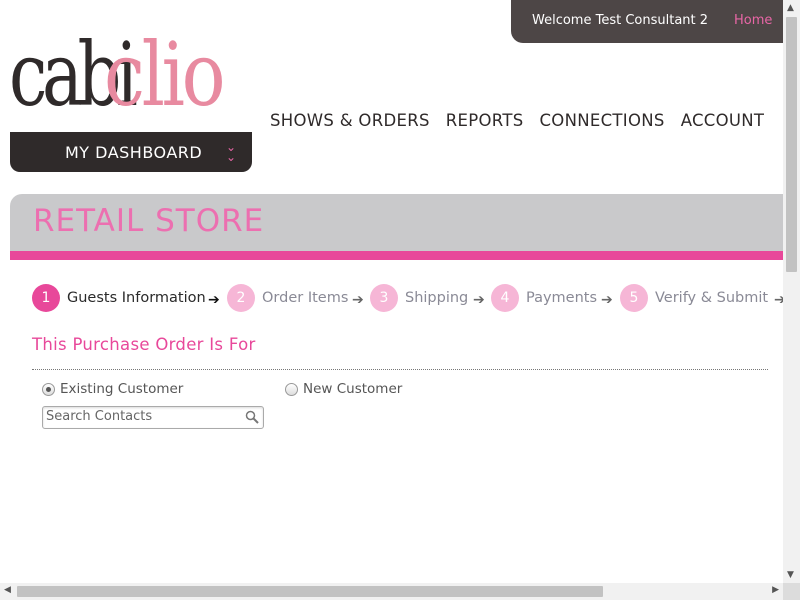 The height and width of the screenshot is (600, 800). What do you see at coordinates (562, 298) in the screenshot?
I see `step-label: Payments` at bounding box center [562, 298].